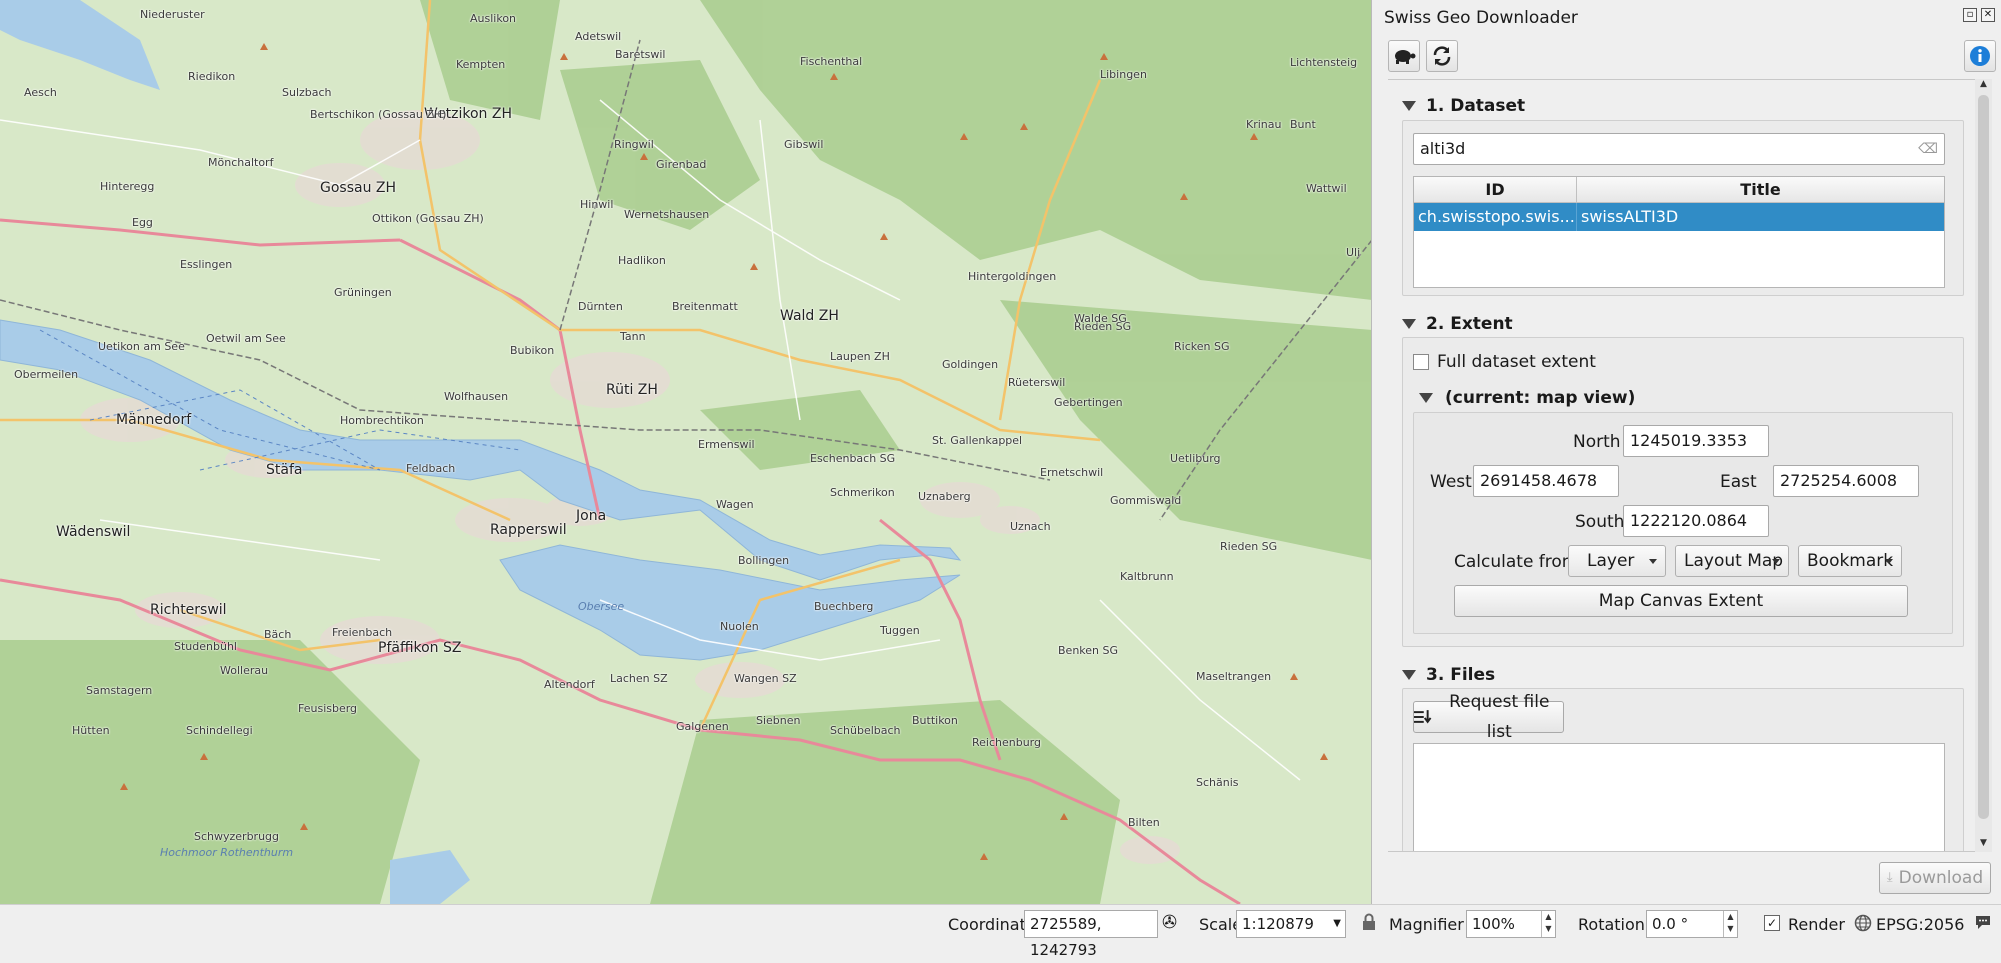  What do you see at coordinates (244, 670) in the screenshot?
I see `map-label: Wollerau` at bounding box center [244, 670].